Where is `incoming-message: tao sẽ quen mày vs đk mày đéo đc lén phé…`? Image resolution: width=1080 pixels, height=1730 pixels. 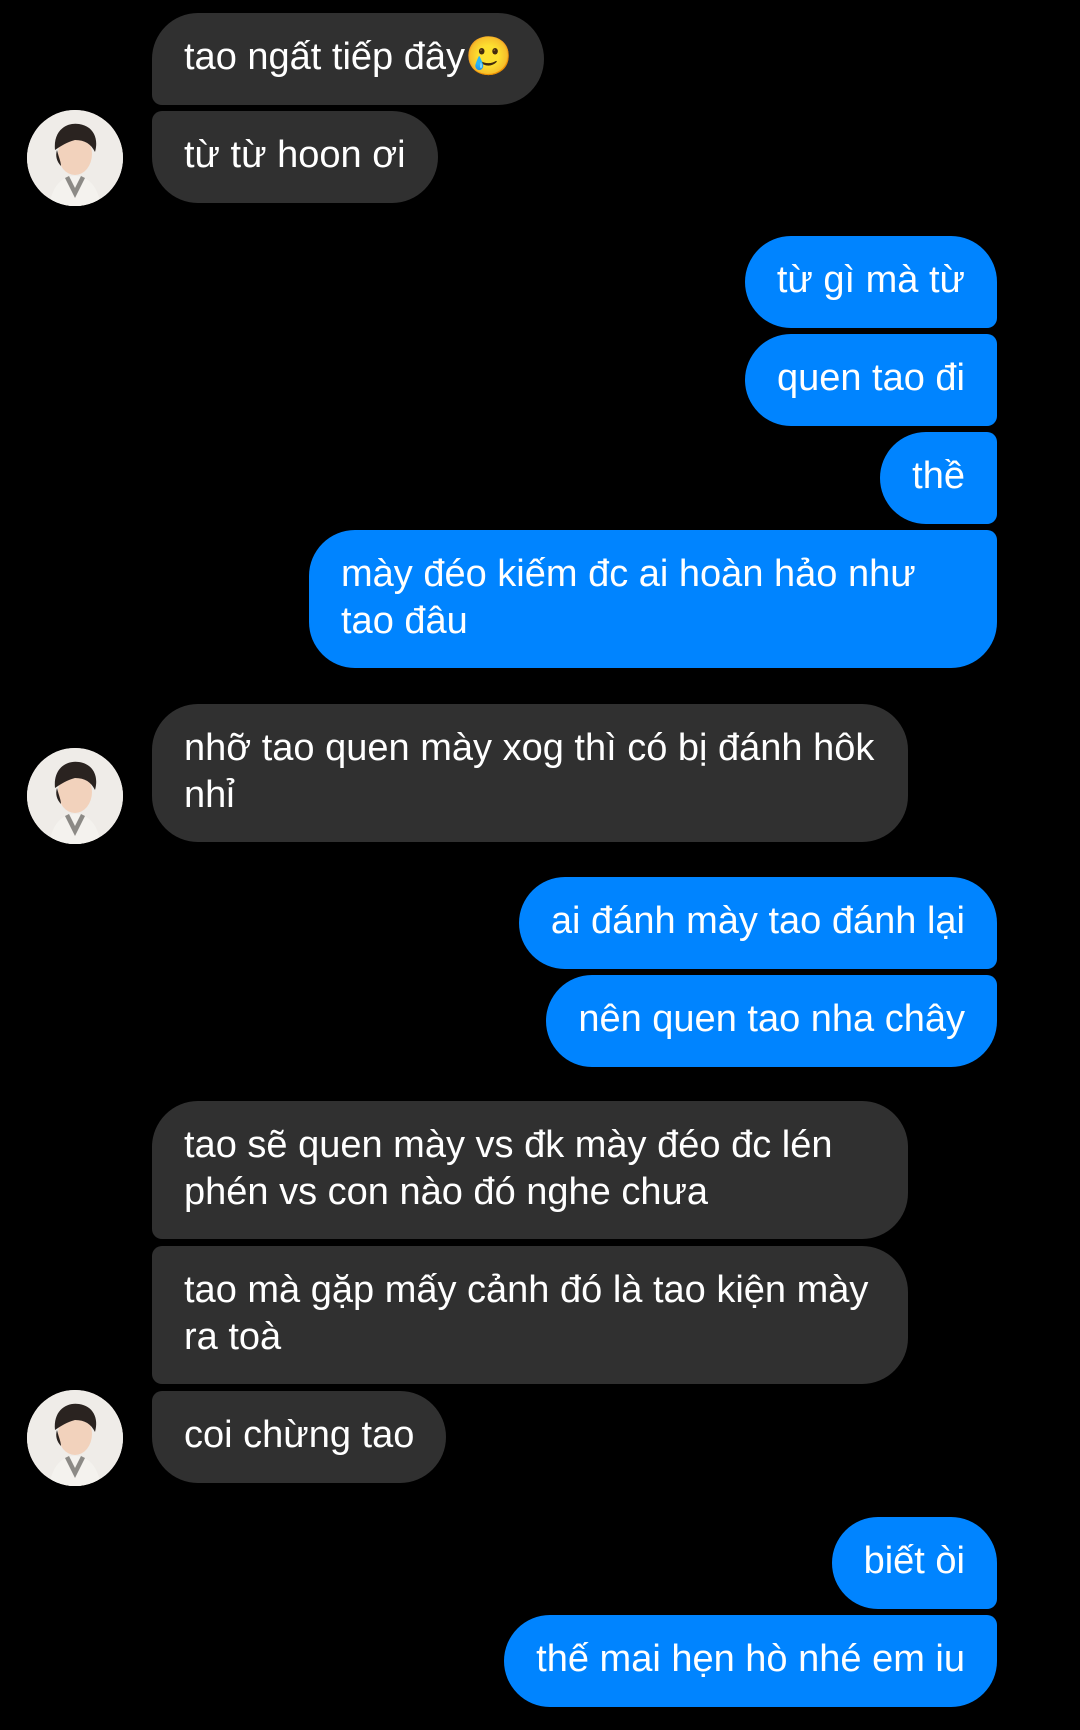 incoming-message: tao sẽ quen mày vs đk mày đéo đc lén phé… is located at coordinates (530, 1170).